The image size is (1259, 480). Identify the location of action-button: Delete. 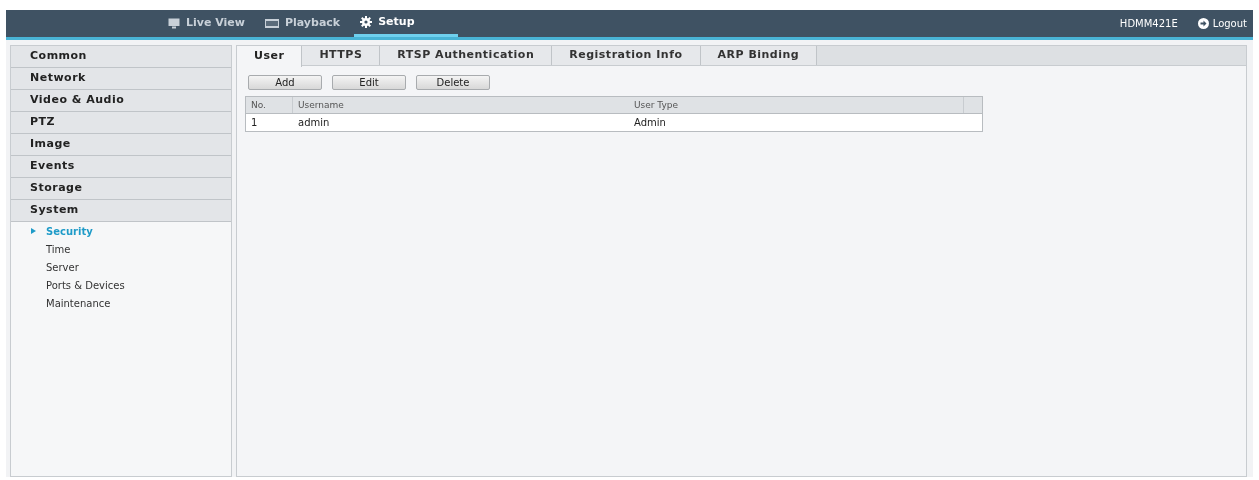
(453, 82).